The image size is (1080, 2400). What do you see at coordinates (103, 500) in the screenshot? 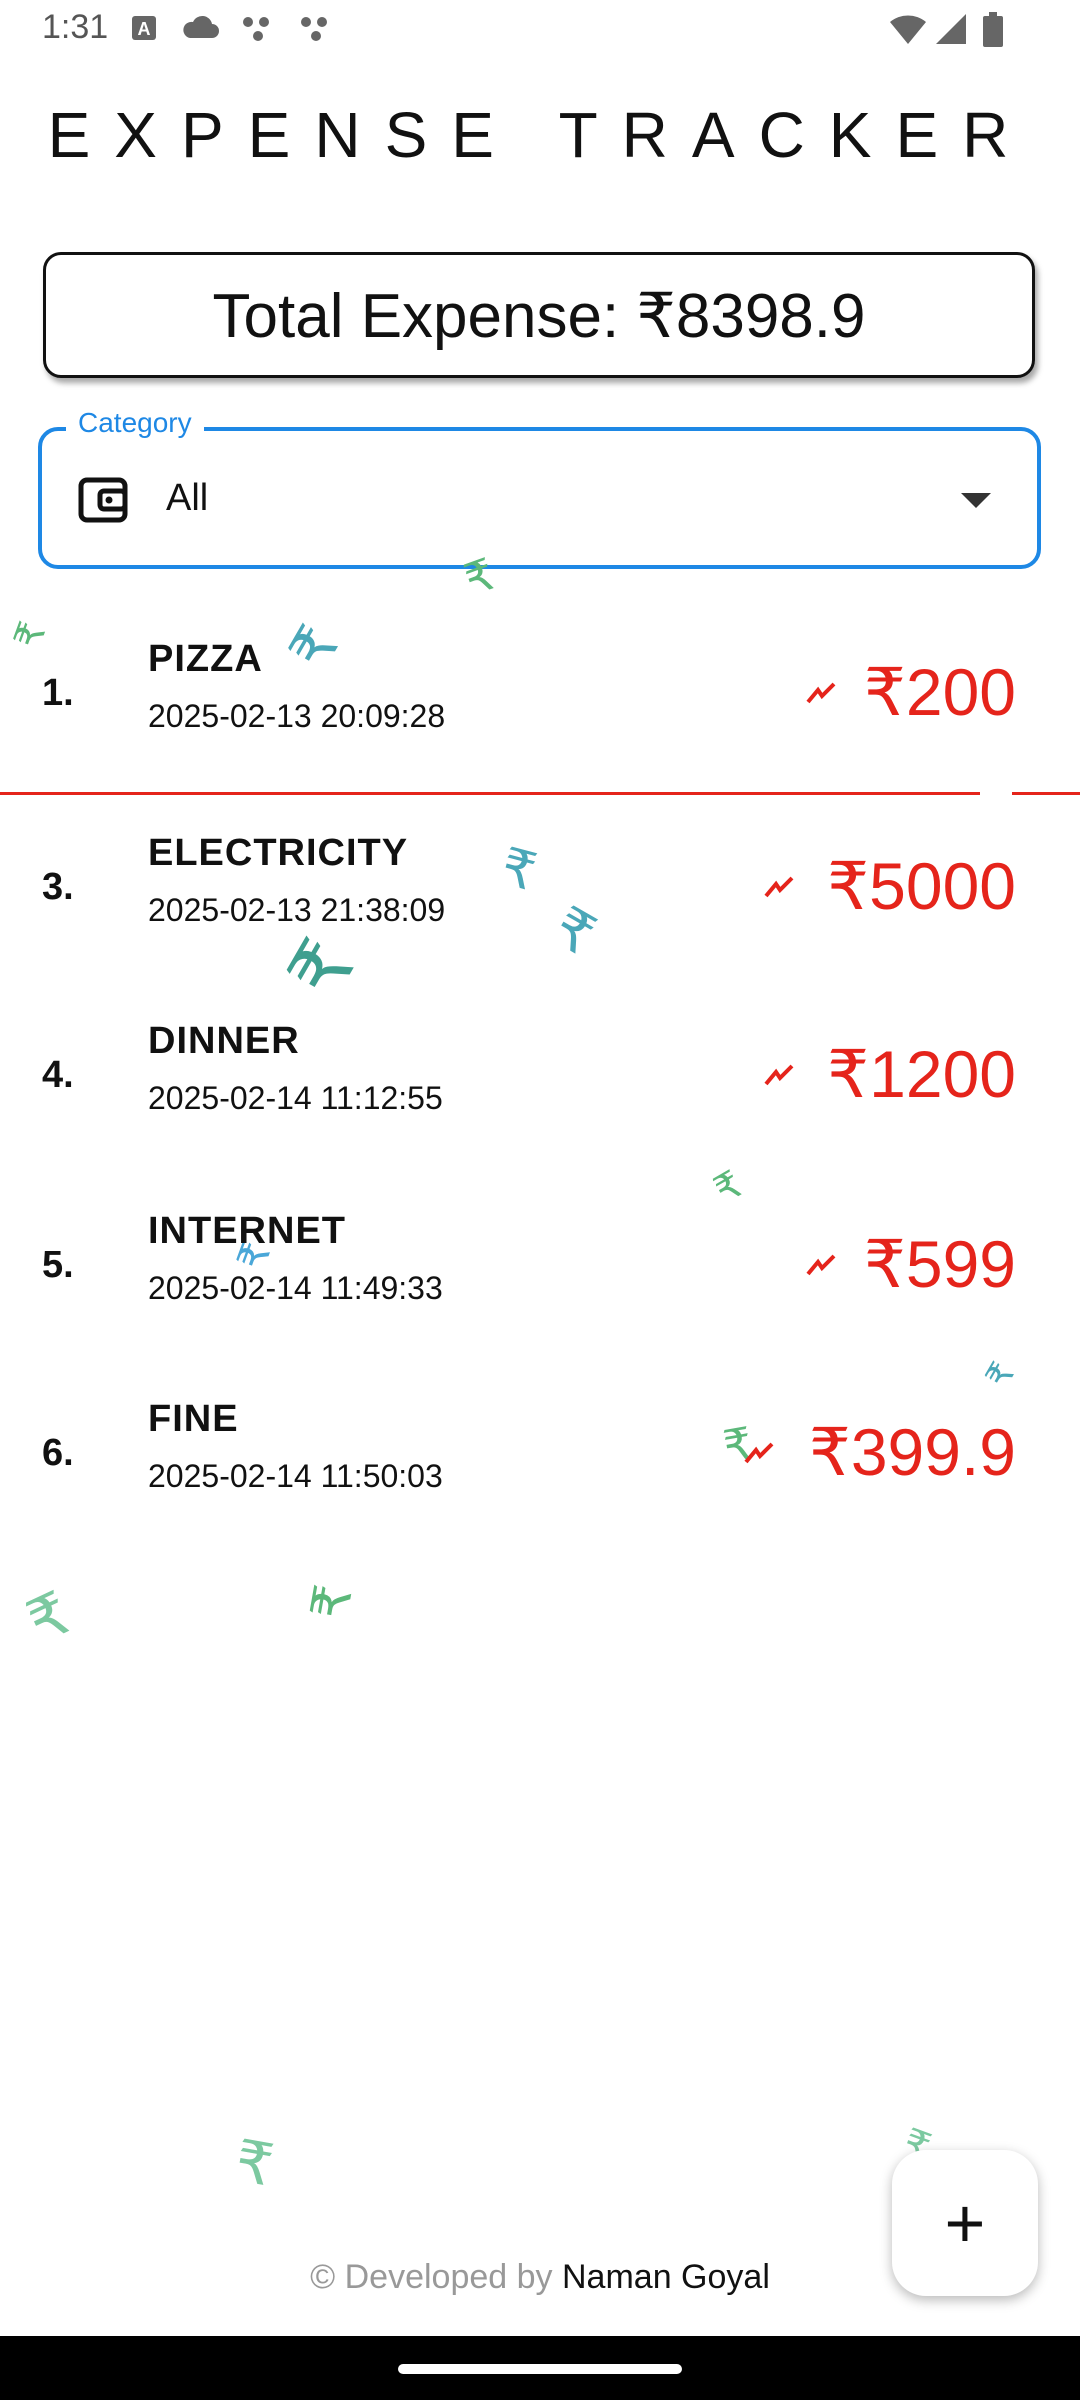
I see `wallet-icon` at bounding box center [103, 500].